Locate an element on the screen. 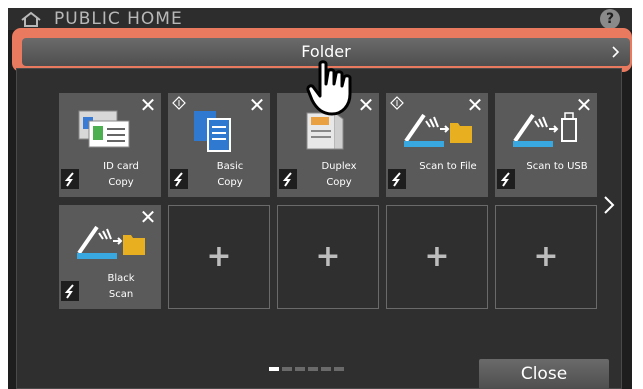 The height and width of the screenshot is (389, 643). folder-label: Folder is located at coordinates (326, 51).